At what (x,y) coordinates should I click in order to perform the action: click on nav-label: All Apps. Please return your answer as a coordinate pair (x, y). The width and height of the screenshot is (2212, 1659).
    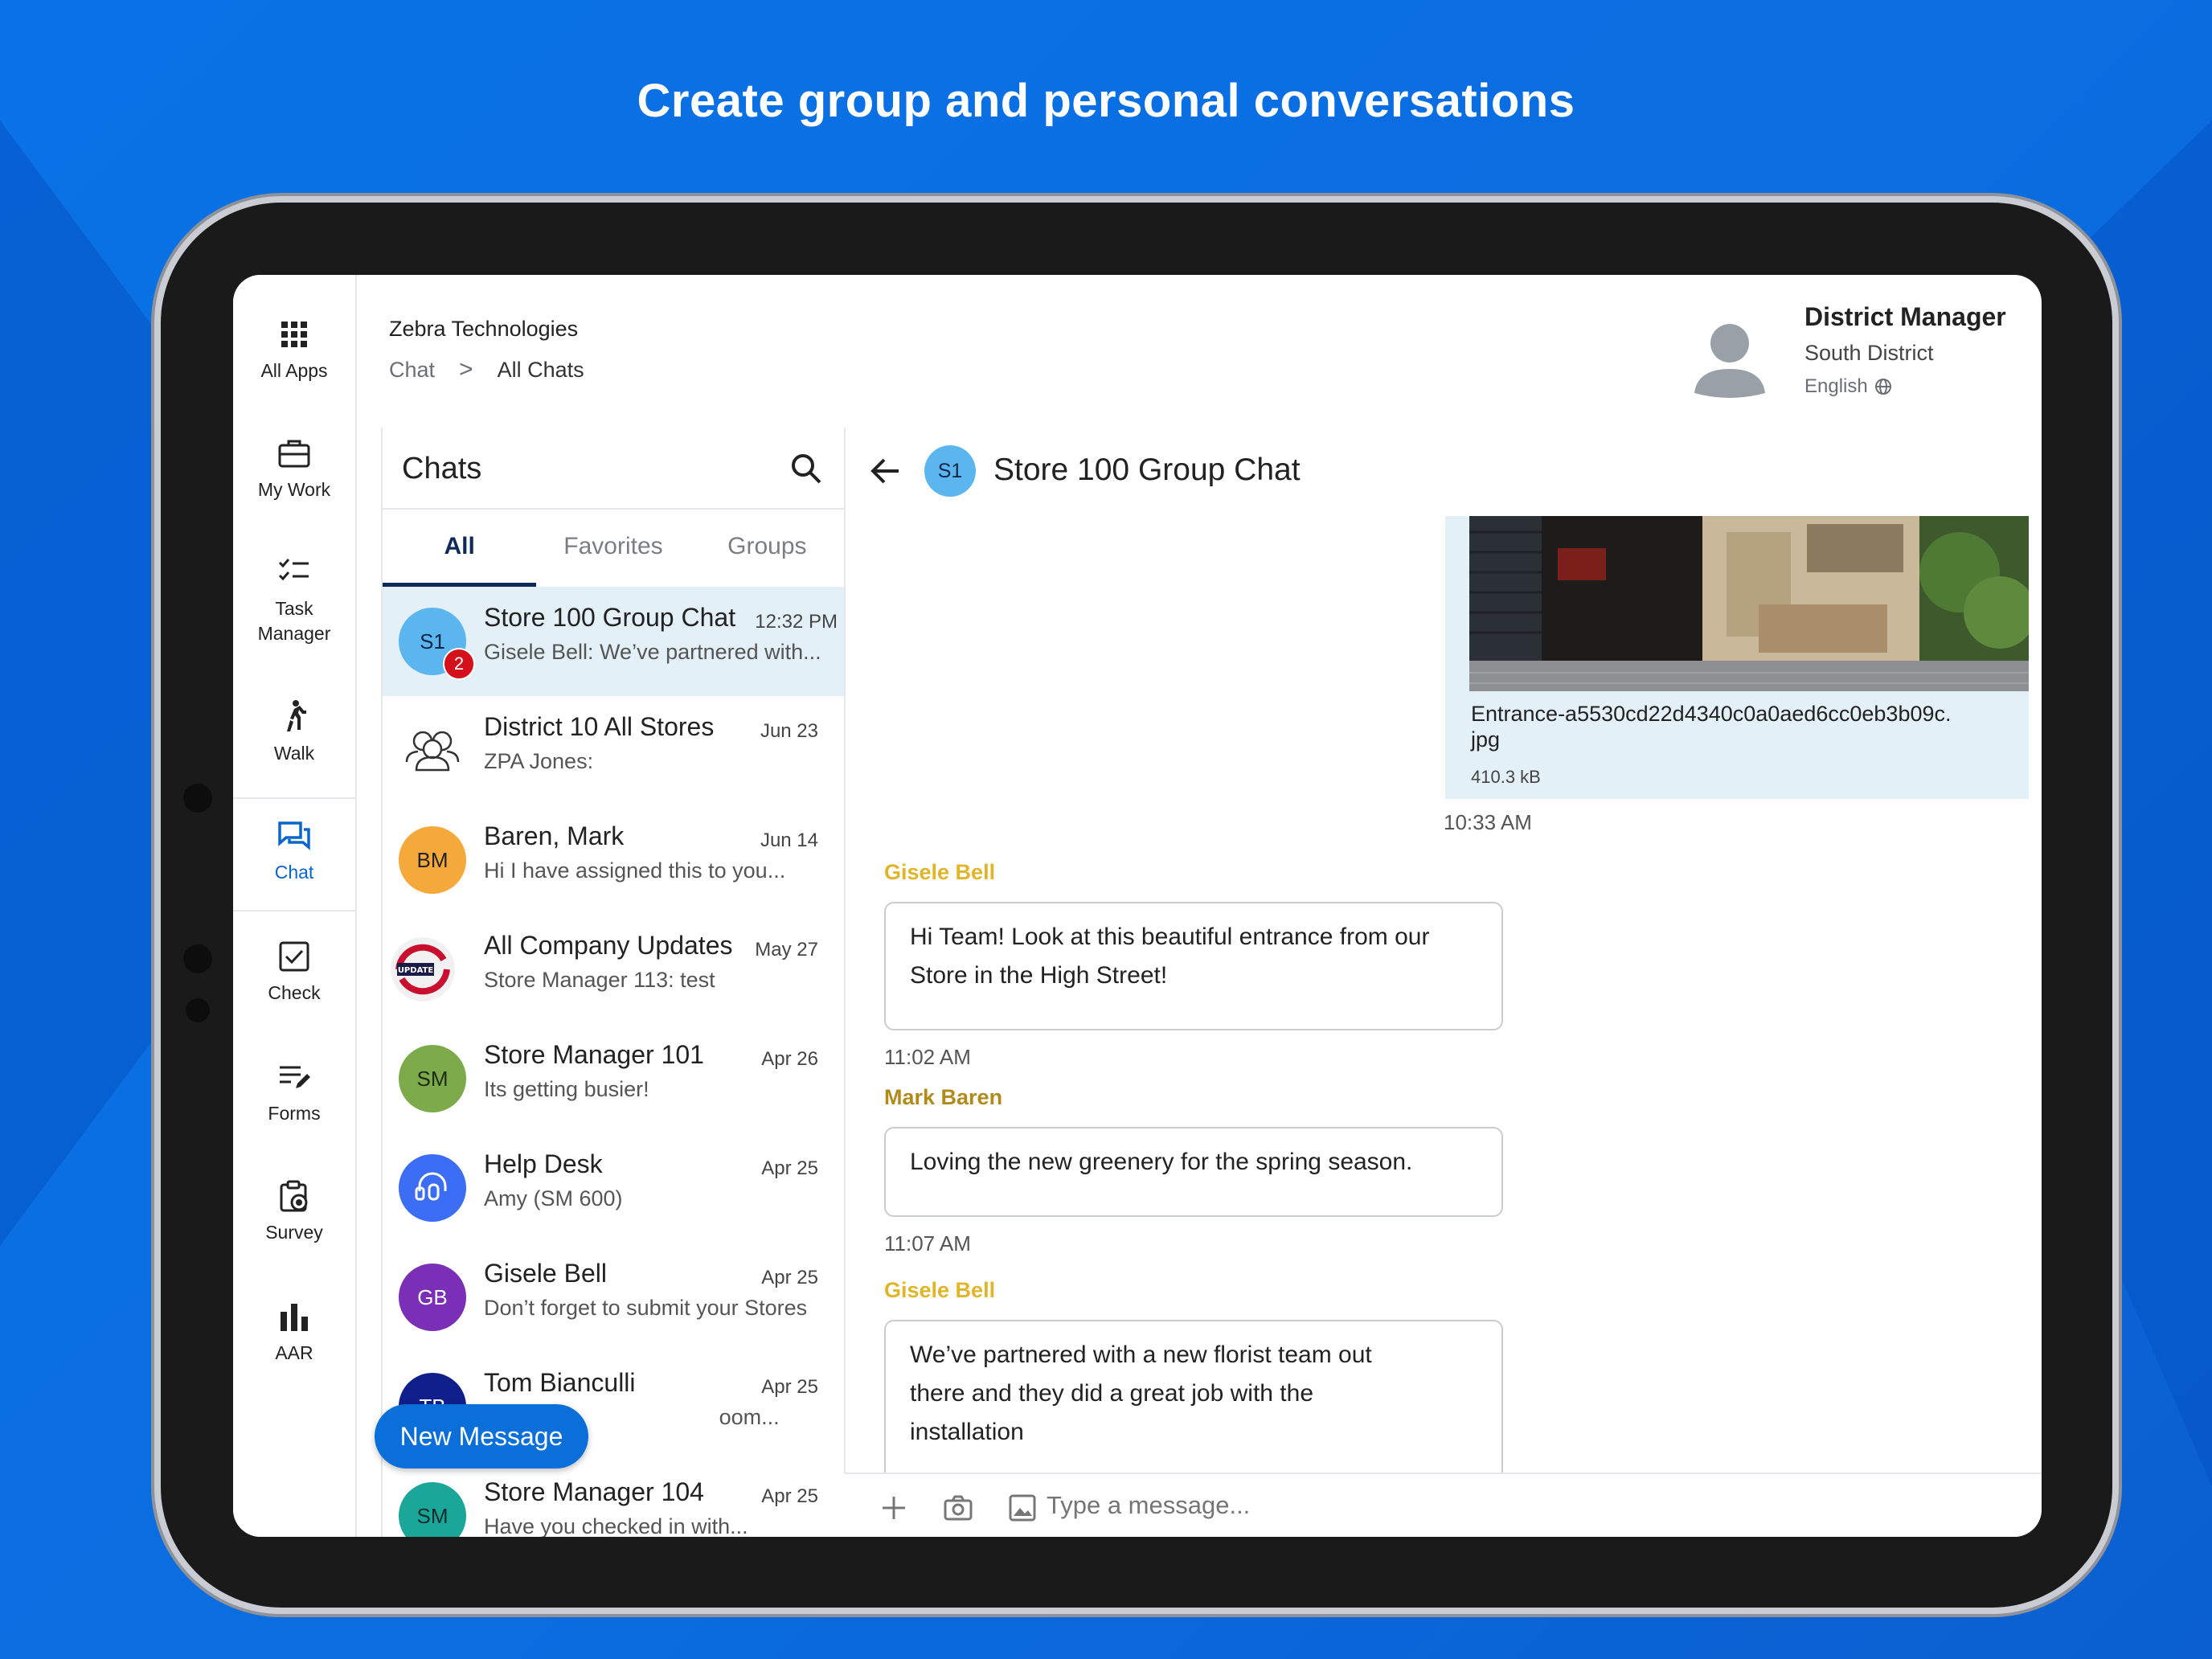
    Looking at the image, I should click on (294, 370).